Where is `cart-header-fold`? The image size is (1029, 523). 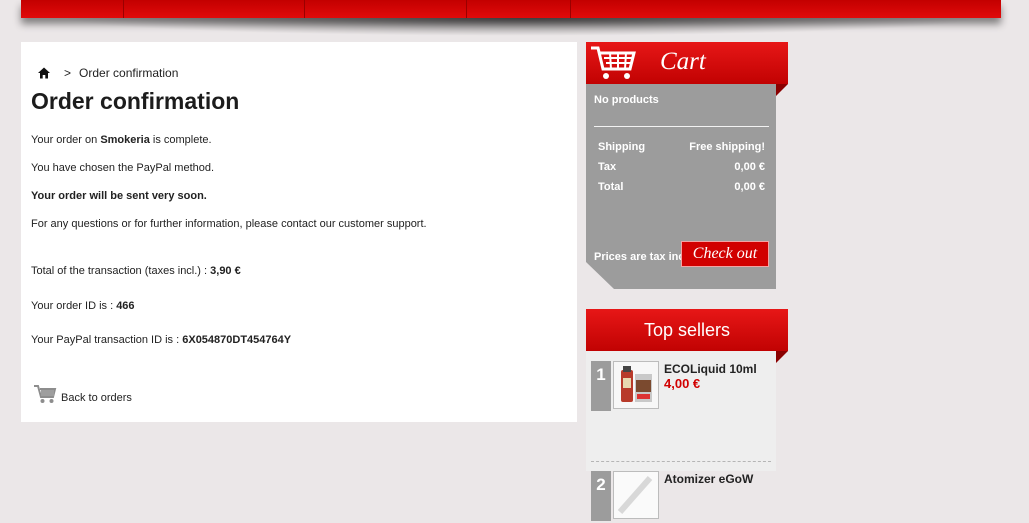
cart-header-fold is located at coordinates (782, 90).